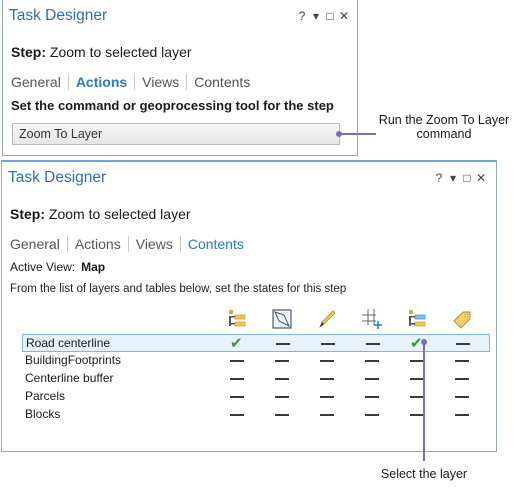  I want to click on check-icon: ✔, so click(236, 343).